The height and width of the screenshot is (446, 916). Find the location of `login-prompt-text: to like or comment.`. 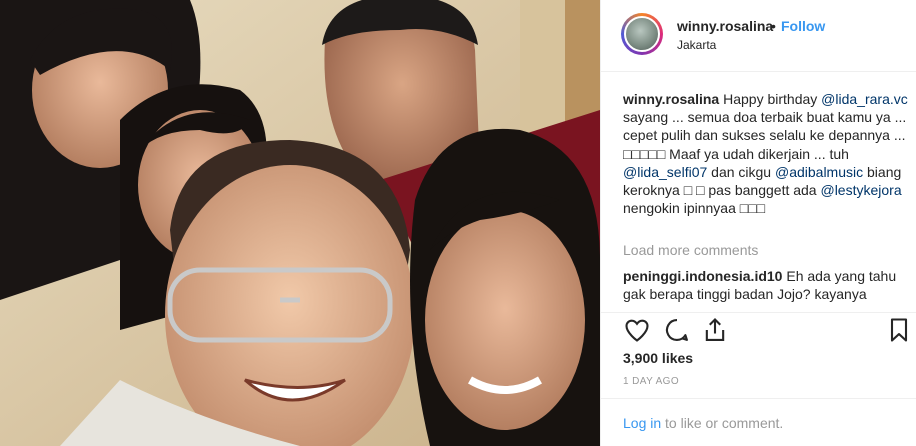

login-prompt-text: to like or comment. is located at coordinates (722, 423).